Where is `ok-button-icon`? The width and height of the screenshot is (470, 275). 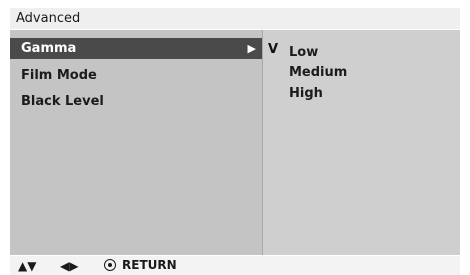
ok-button-icon is located at coordinates (110, 265).